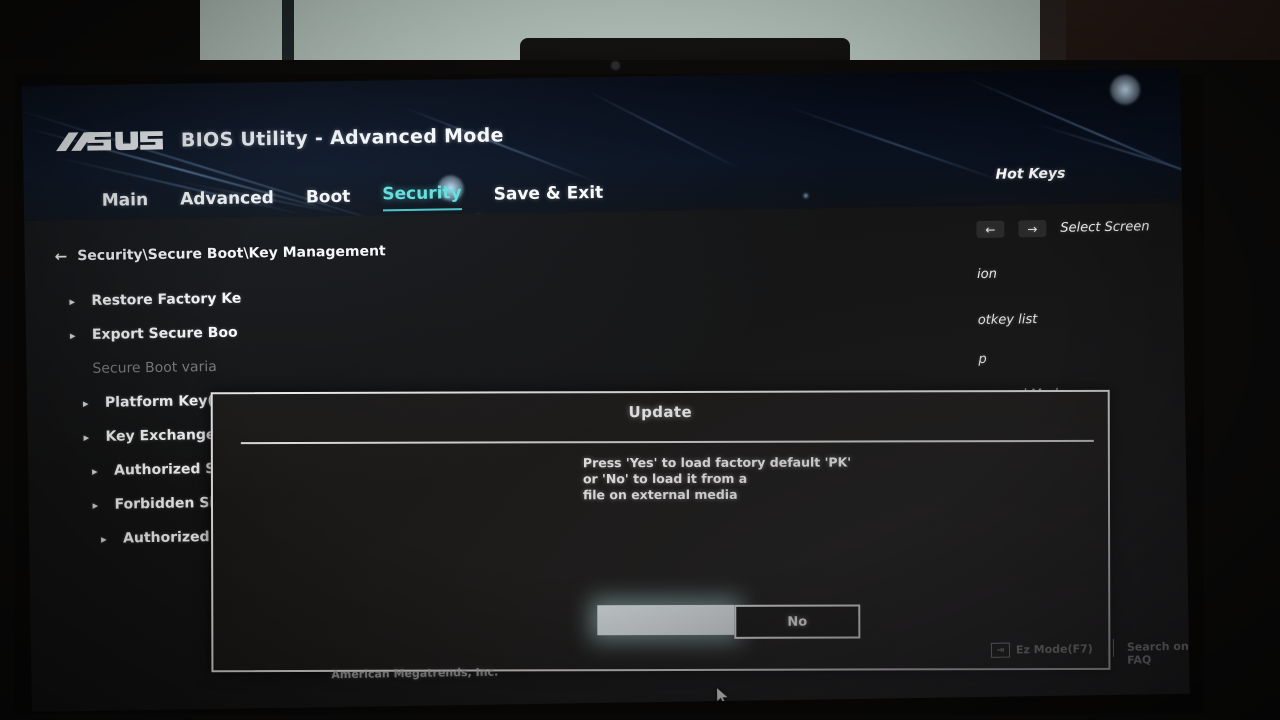 Image resolution: width=1280 pixels, height=720 pixels. Describe the element at coordinates (986, 274) in the screenshot. I see `hot-key-label: ion` at that location.